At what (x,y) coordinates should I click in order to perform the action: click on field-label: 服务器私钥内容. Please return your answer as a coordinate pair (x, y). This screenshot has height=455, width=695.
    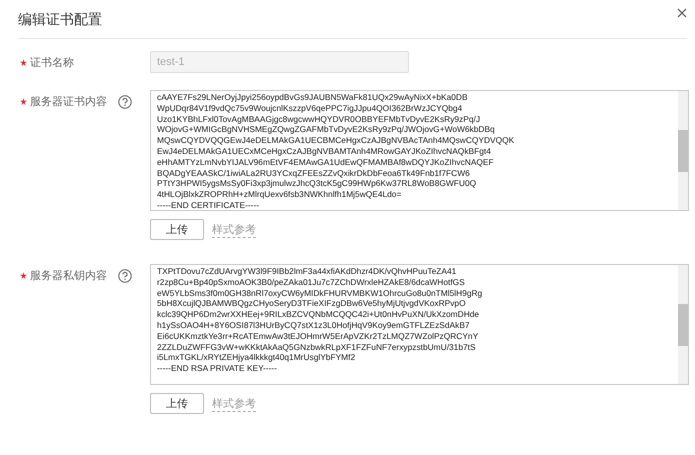
    Looking at the image, I should click on (68, 275).